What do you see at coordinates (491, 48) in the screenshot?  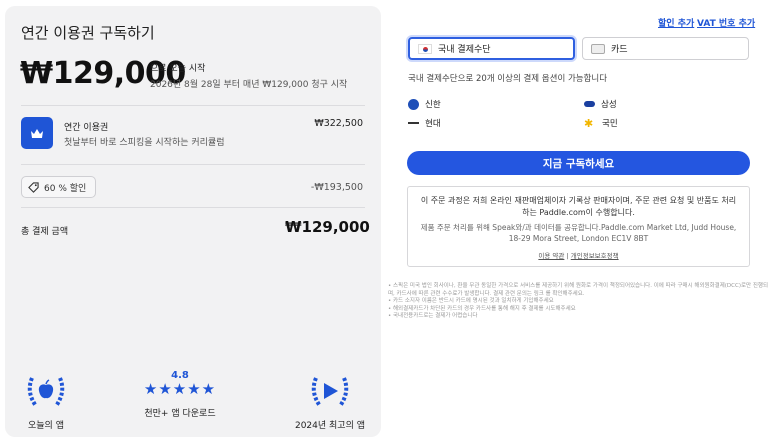 I see `method-domestic-tab: 국내 결제수단` at bounding box center [491, 48].